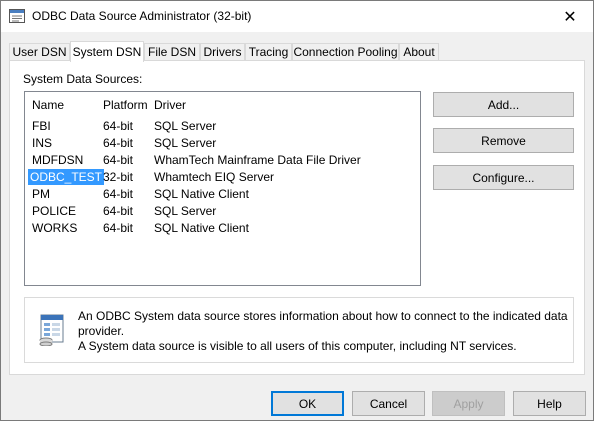 This screenshot has width=594, height=421. What do you see at coordinates (39, 51) in the screenshot?
I see `tab-user-dsn: User DSN` at bounding box center [39, 51].